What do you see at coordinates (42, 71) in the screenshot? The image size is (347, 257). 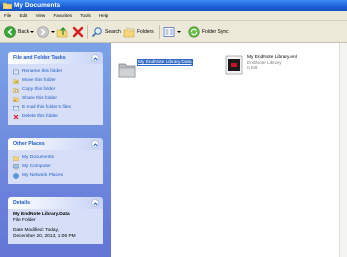 I see `task-label: Rename this folder` at bounding box center [42, 71].